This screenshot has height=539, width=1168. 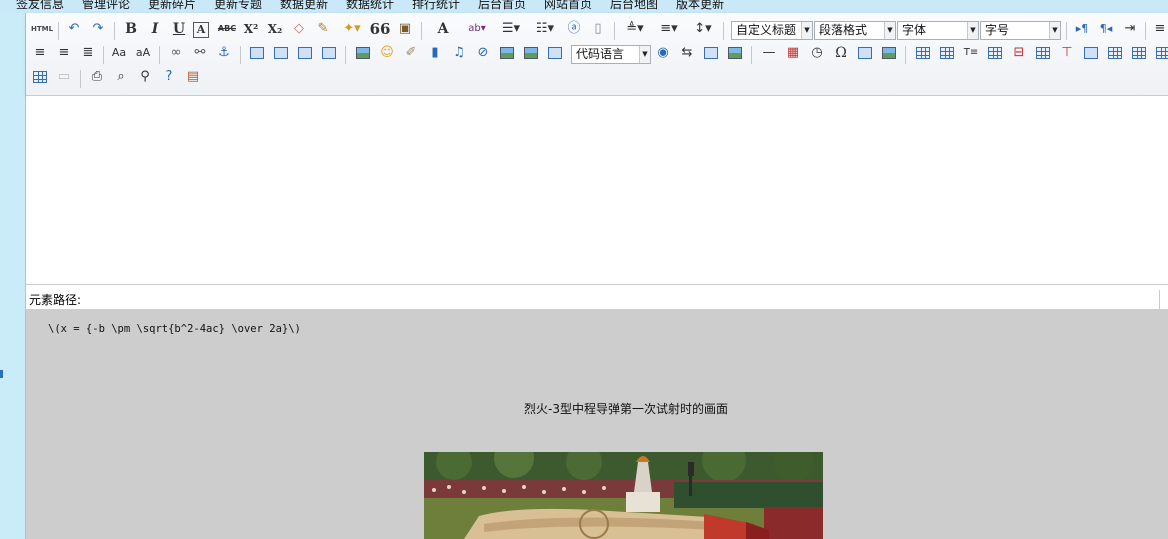 I want to click on new-document-icon: ▯, so click(x=598, y=29).